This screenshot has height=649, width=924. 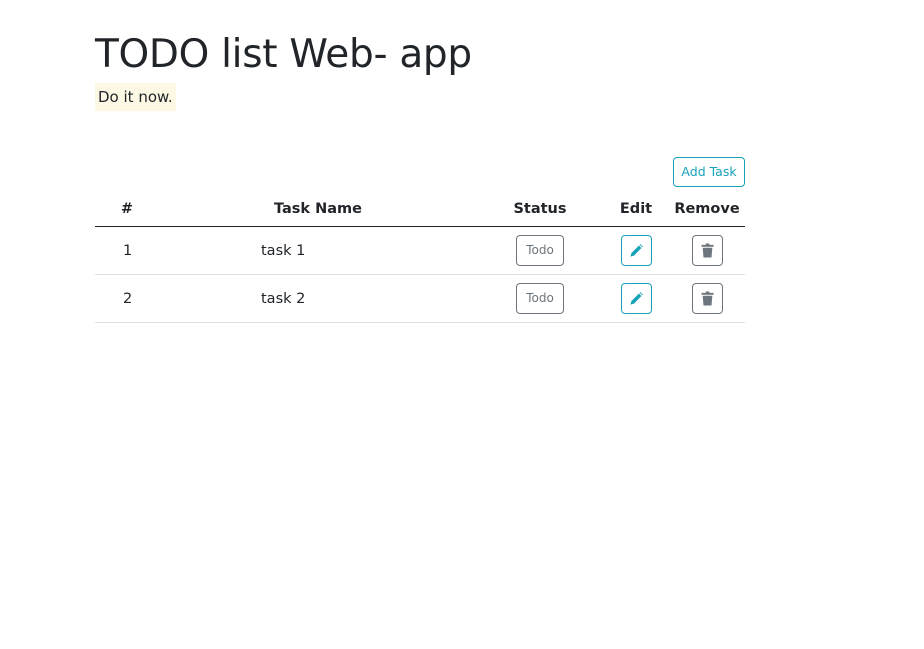 I want to click on column-header-number: #, so click(x=127, y=209).